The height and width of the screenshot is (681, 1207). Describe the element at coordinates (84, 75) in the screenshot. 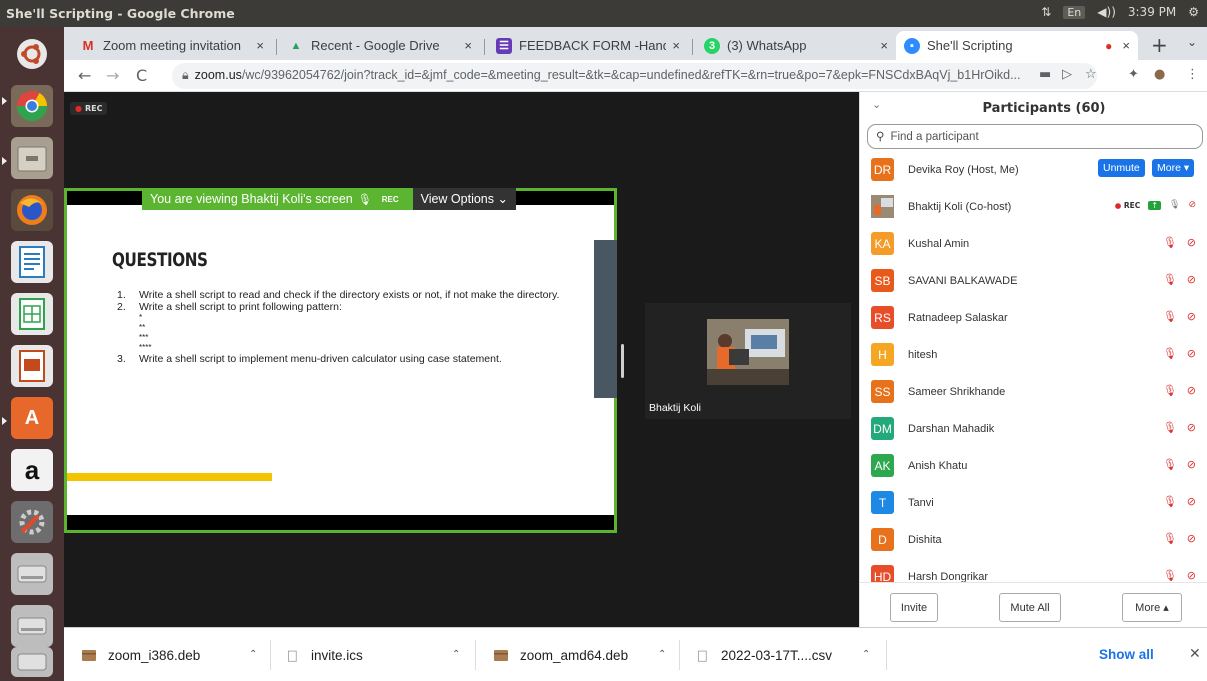

I see `back-button: ←` at that location.